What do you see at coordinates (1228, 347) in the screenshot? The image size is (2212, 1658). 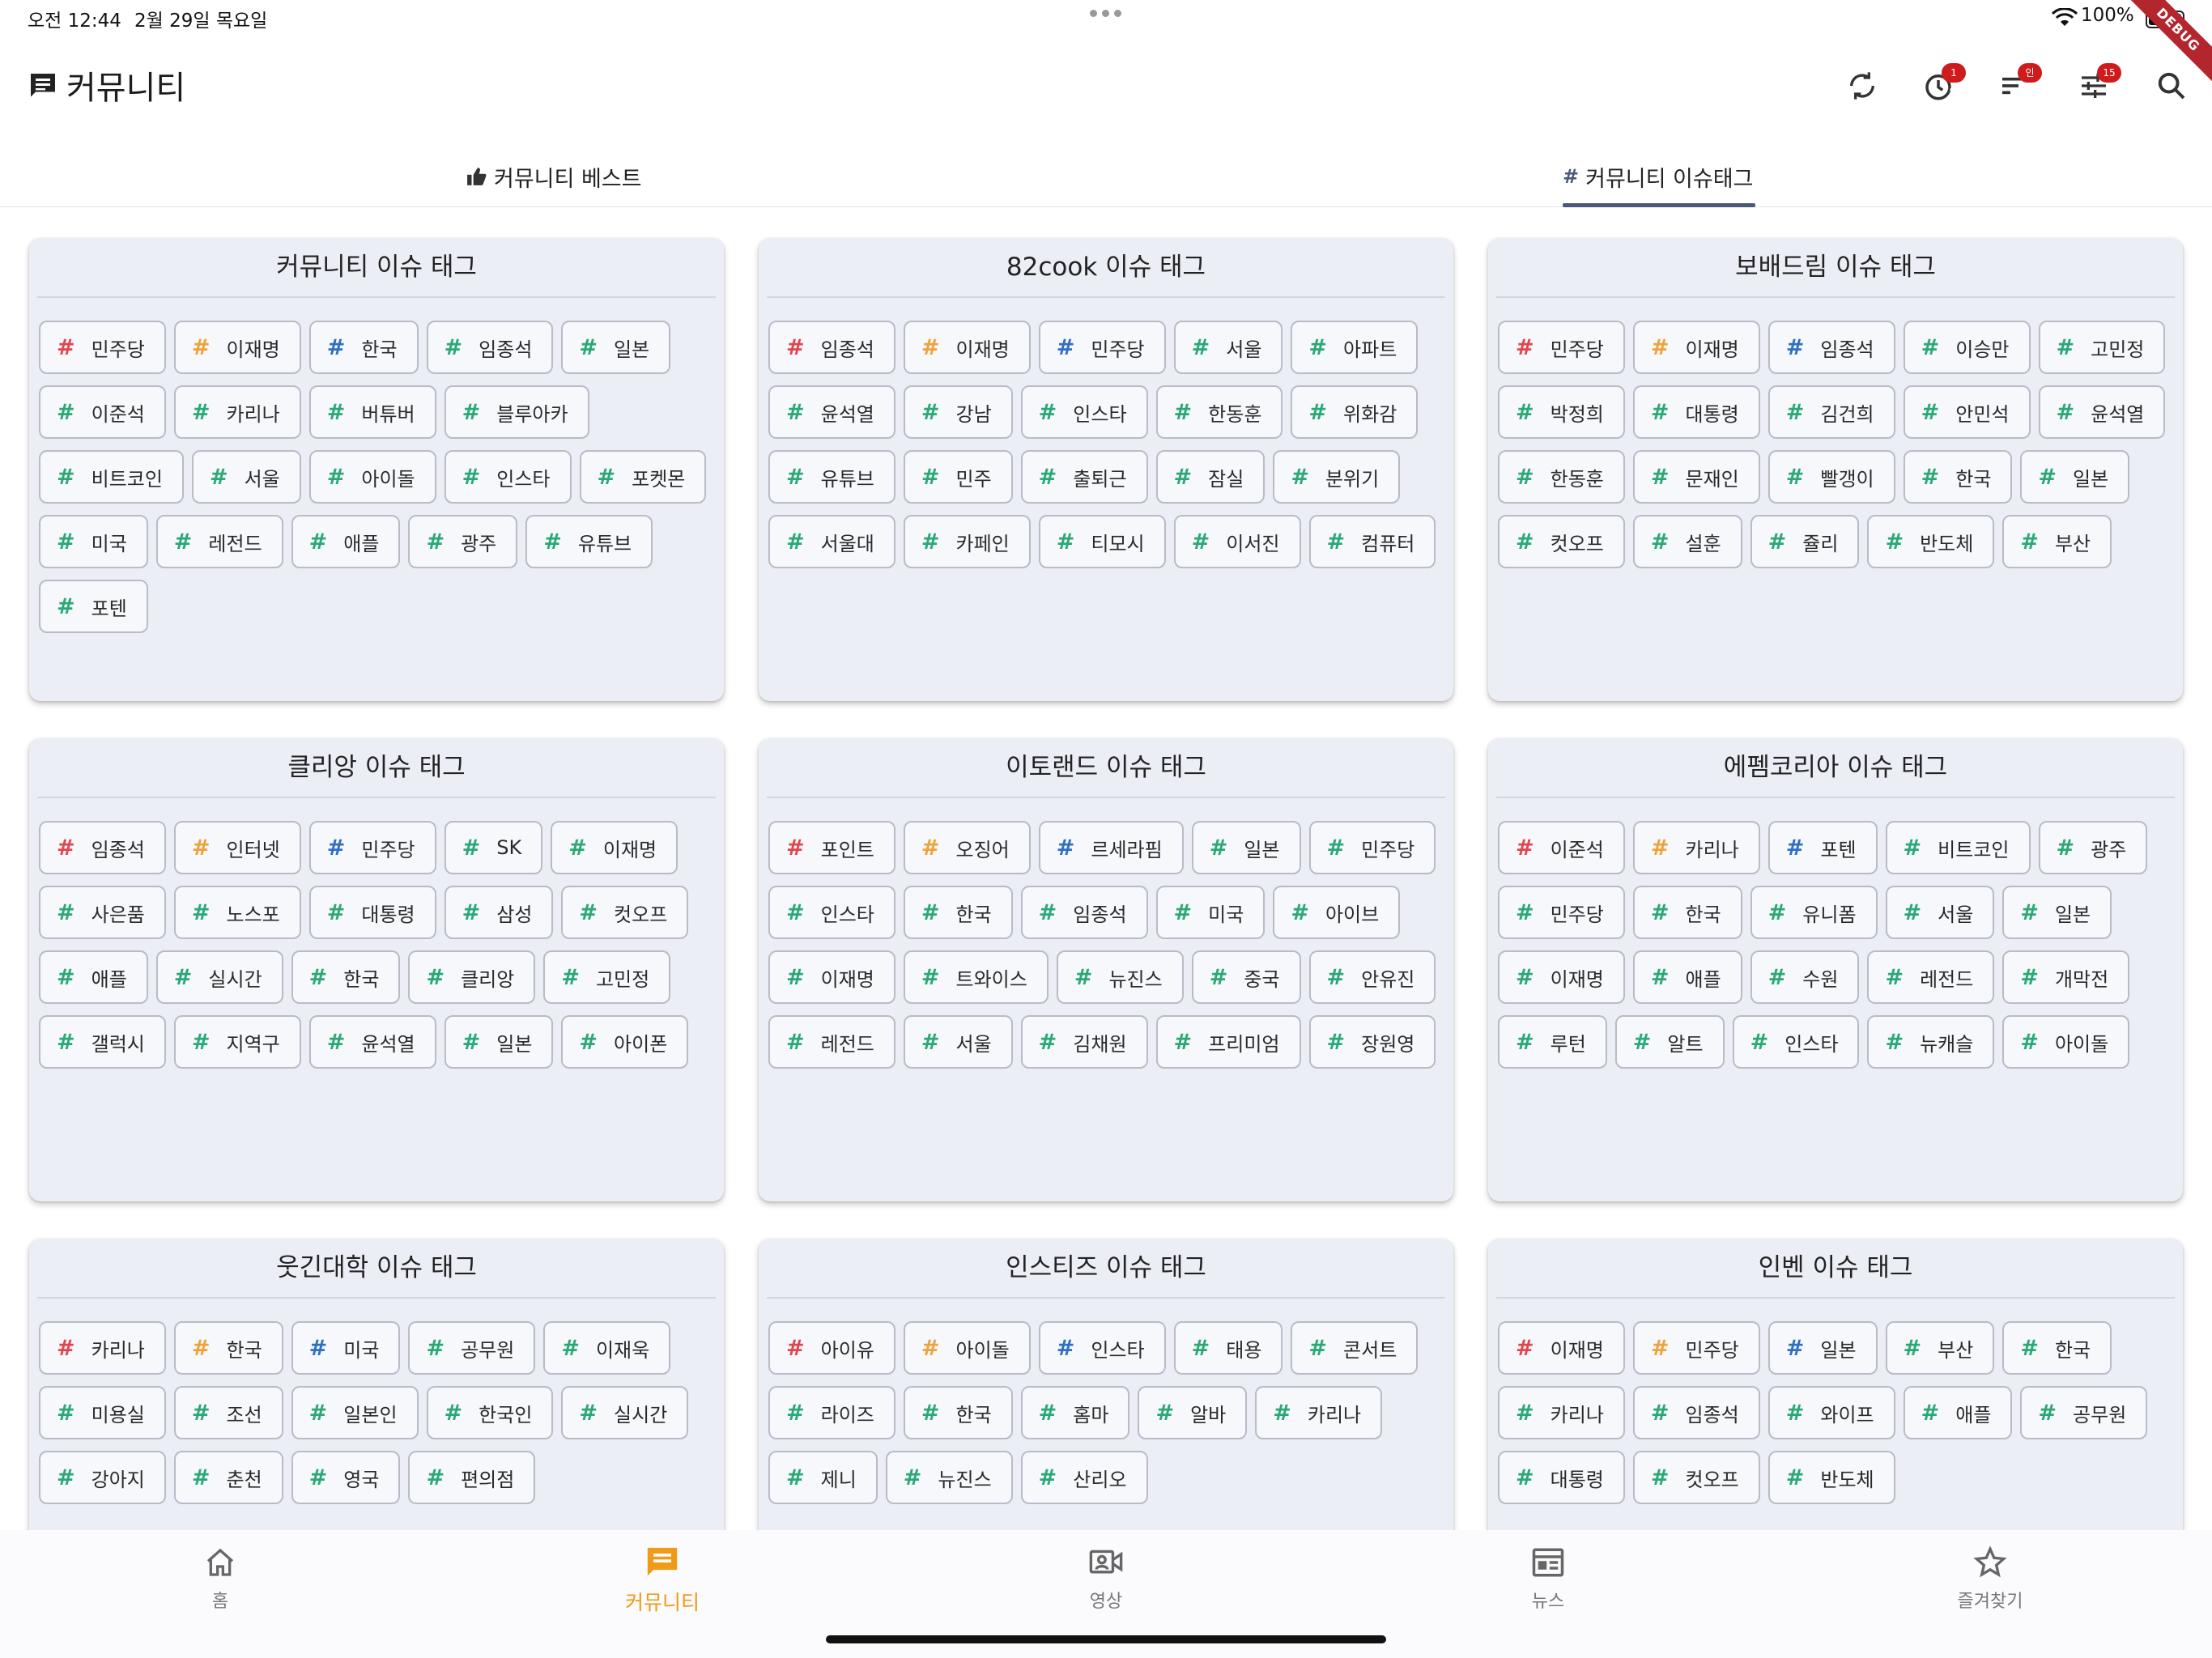 I see `hashtag-chip: # 서울` at bounding box center [1228, 347].